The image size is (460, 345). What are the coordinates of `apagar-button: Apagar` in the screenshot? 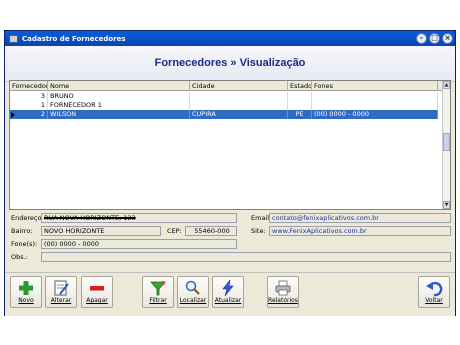 It's located at (97, 292).